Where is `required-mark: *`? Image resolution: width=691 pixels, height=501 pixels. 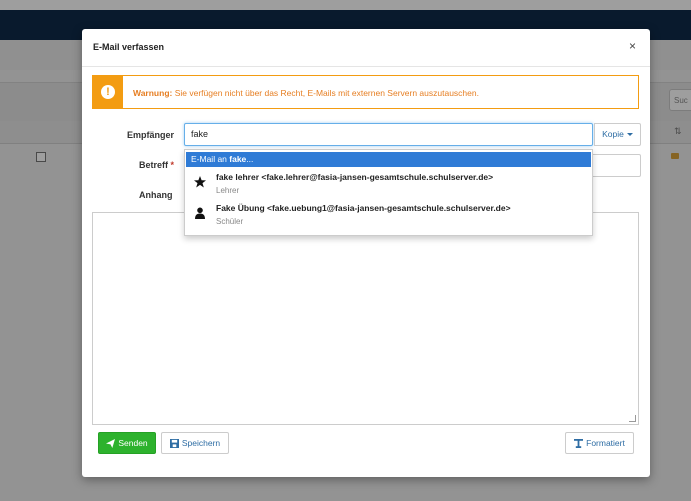 required-mark: * is located at coordinates (172, 165).